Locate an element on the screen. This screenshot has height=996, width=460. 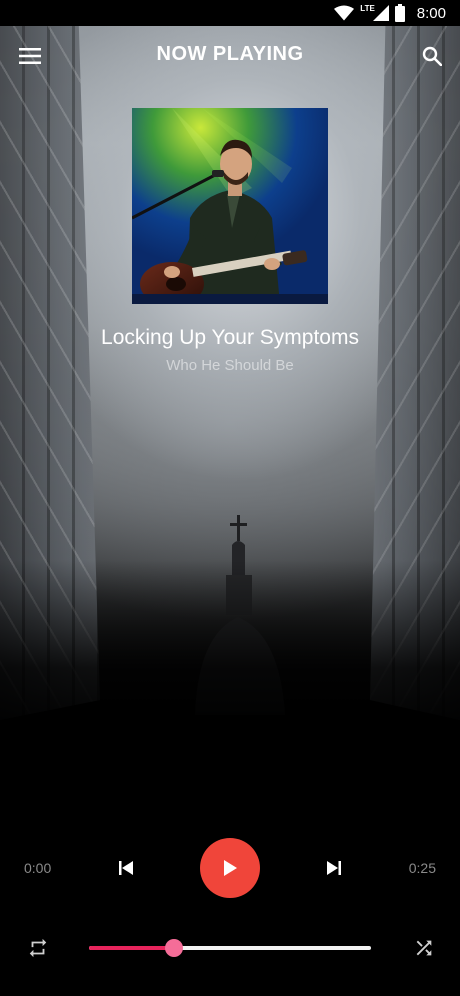
repeat-button is located at coordinates (38, 948).